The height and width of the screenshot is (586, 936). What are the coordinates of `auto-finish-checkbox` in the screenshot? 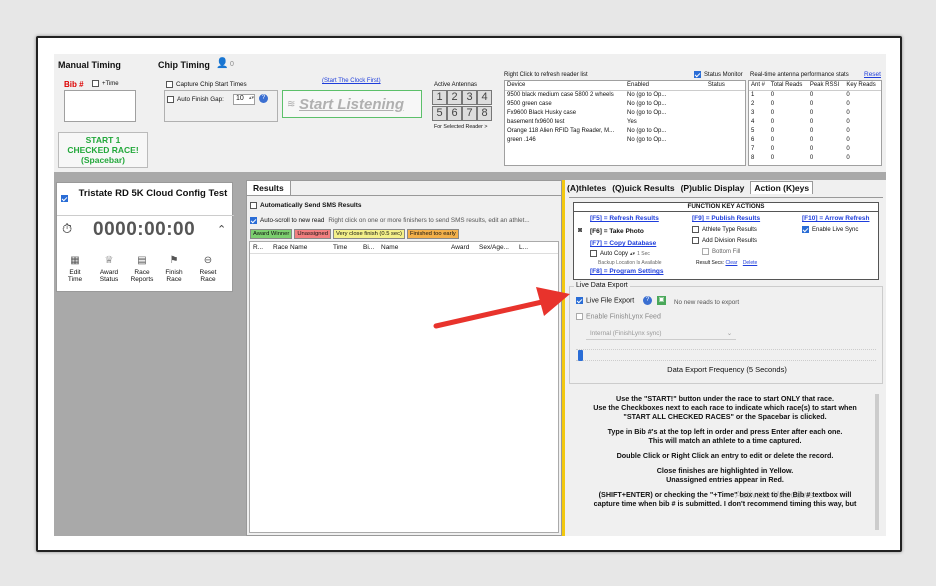 It's located at (170, 99).